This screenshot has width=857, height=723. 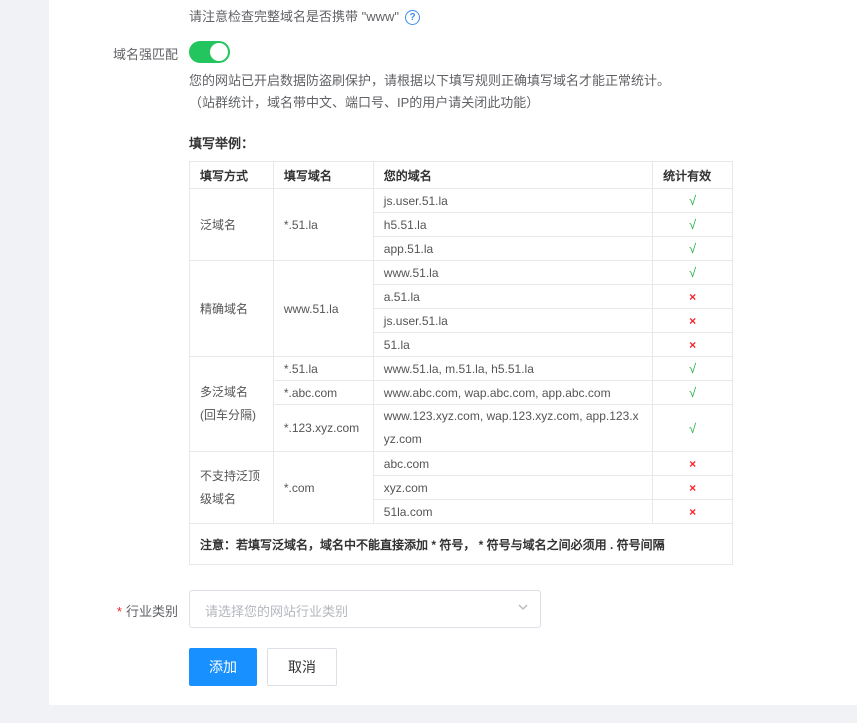 I want to click on table-row: 精确域名 www.51.la www.51.la √, so click(x=461, y=308).